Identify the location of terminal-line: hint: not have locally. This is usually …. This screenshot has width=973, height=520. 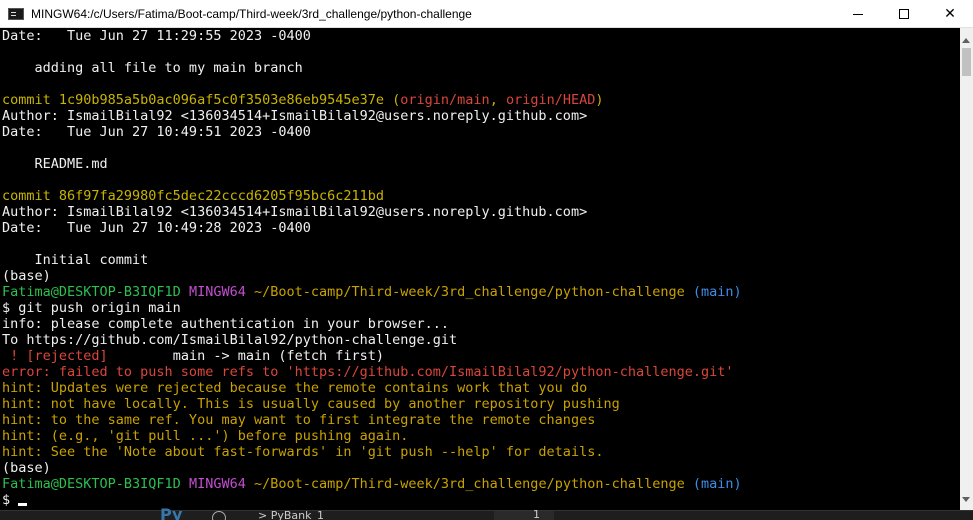
(480, 404).